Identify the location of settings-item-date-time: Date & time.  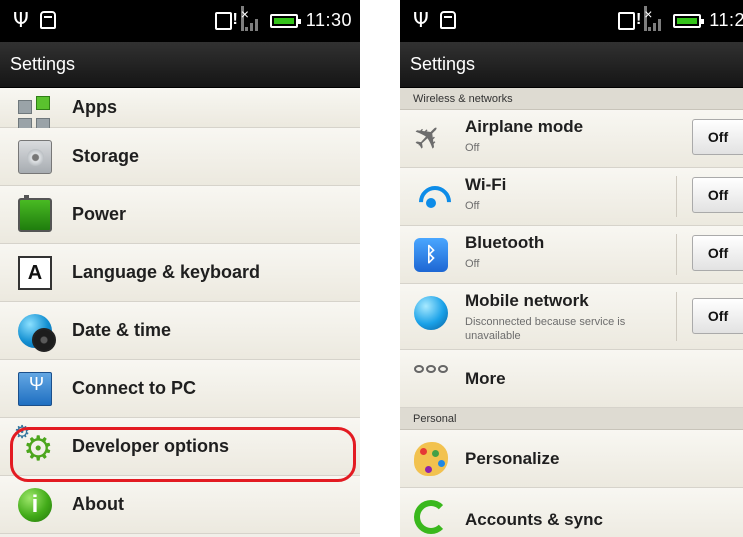
(180, 331).